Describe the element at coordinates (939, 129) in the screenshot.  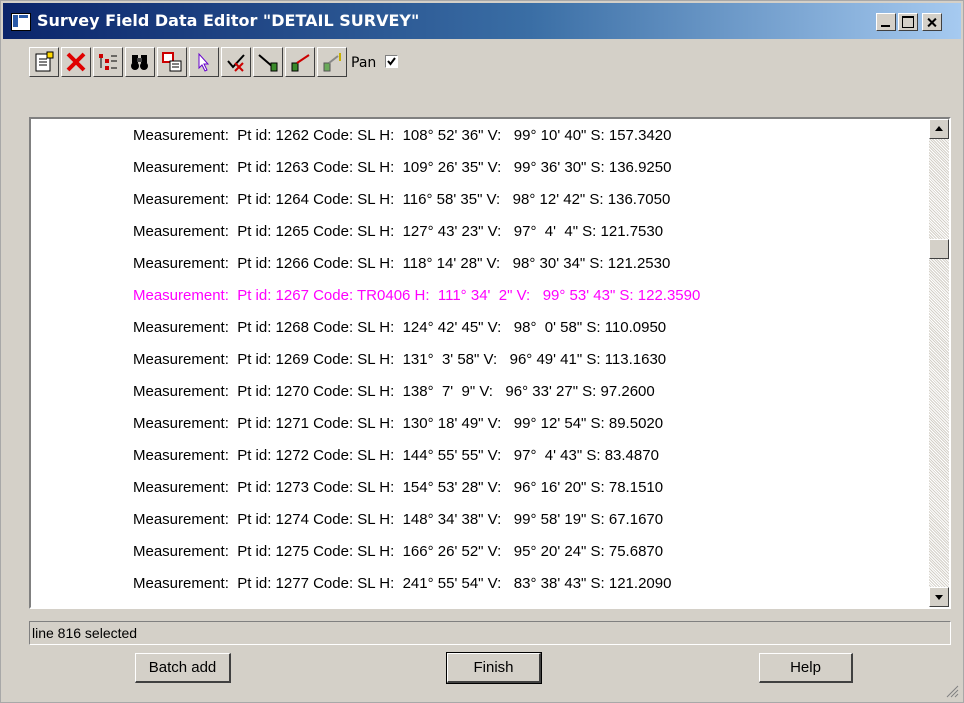
I see `scroll-up-button` at that location.